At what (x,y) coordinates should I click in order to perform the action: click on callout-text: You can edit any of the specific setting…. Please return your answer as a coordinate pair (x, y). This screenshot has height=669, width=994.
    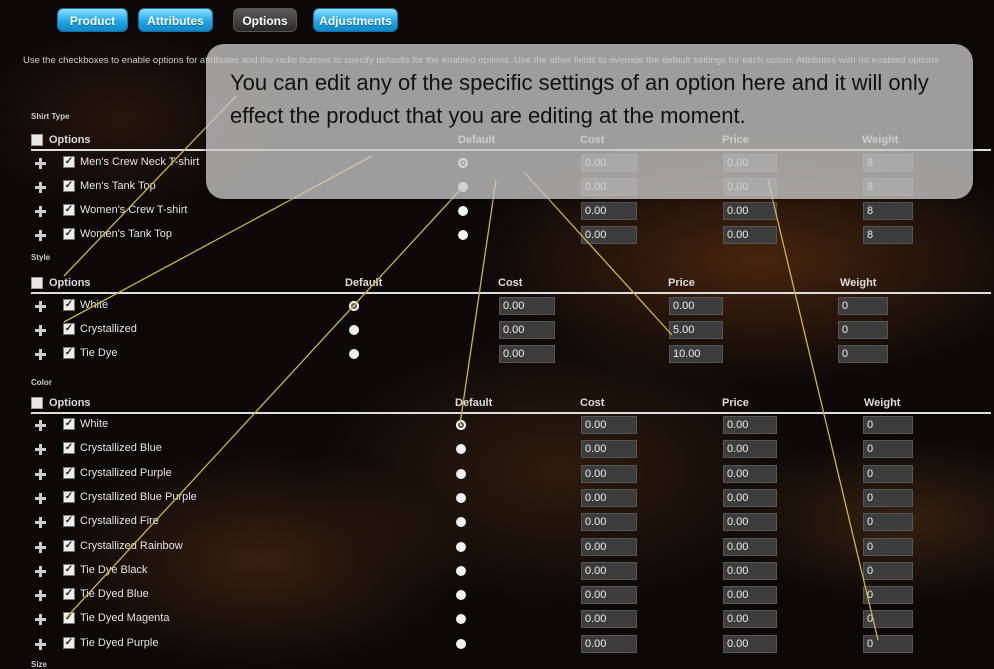
    Looking at the image, I should click on (579, 99).